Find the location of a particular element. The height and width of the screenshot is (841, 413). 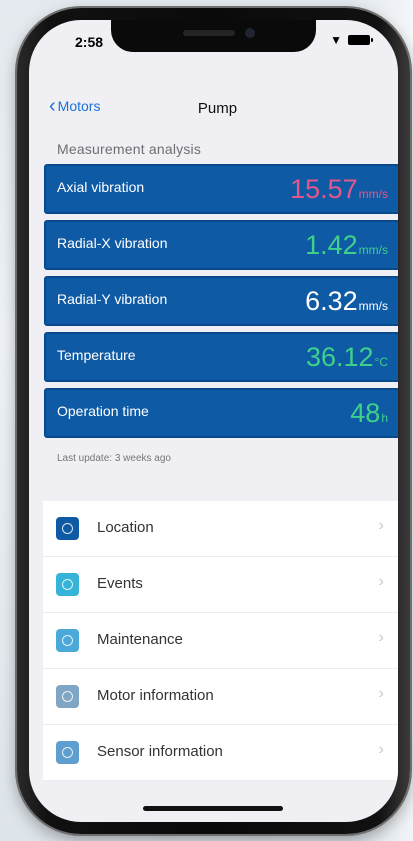

measurement-label: Temperature is located at coordinates (96, 355).